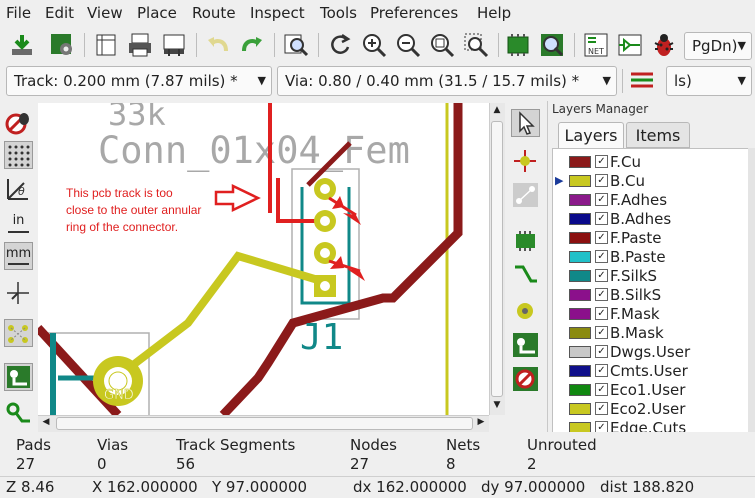  Describe the element at coordinates (651, 409) in the screenshot. I see `layer-row: ✓ Eco2.User` at that location.